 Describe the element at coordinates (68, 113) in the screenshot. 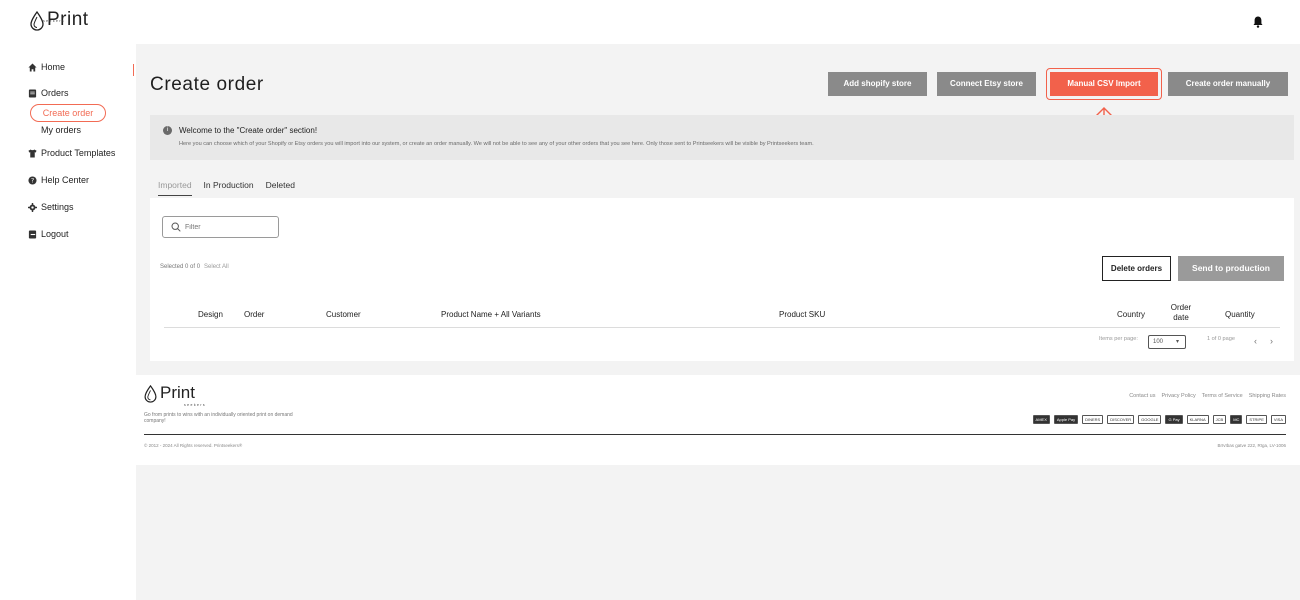

I see `sidebar-item-create-order: Create order` at that location.